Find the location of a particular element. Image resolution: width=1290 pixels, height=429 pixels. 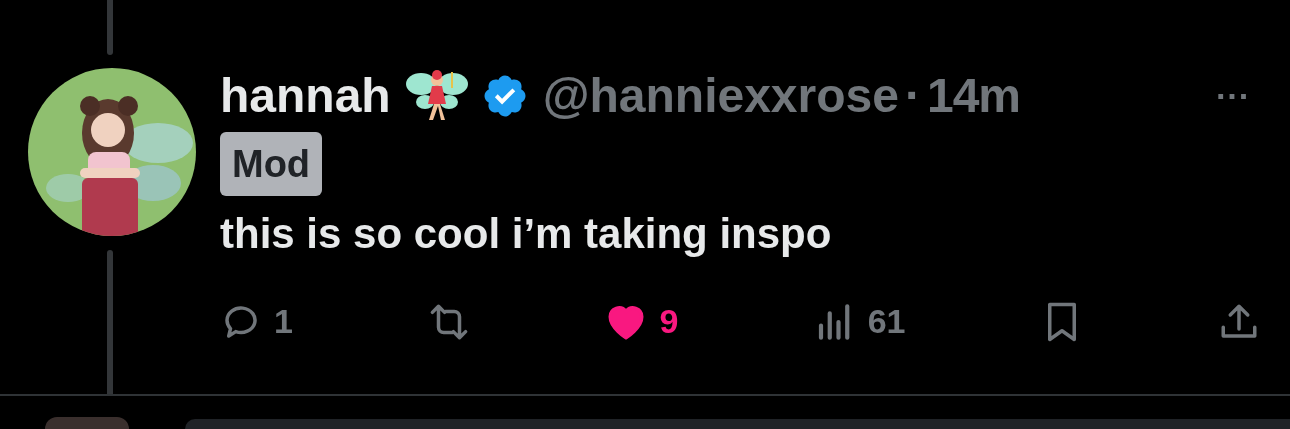

like-button: 9 is located at coordinates (642, 321).